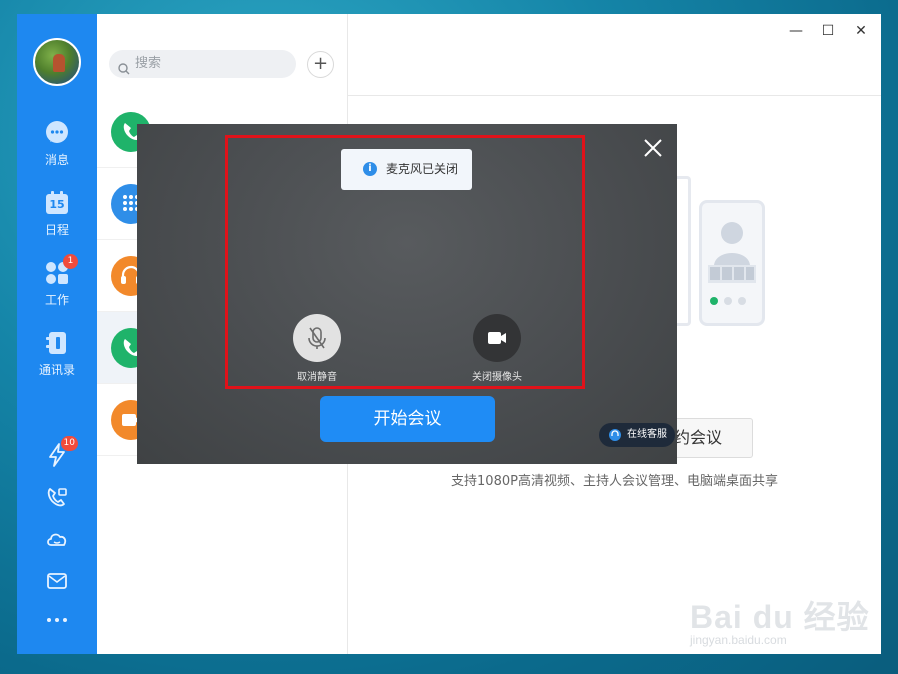 The image size is (898, 674). Describe the element at coordinates (57, 133) in the screenshot. I see `chat-bubble-icon` at that location.